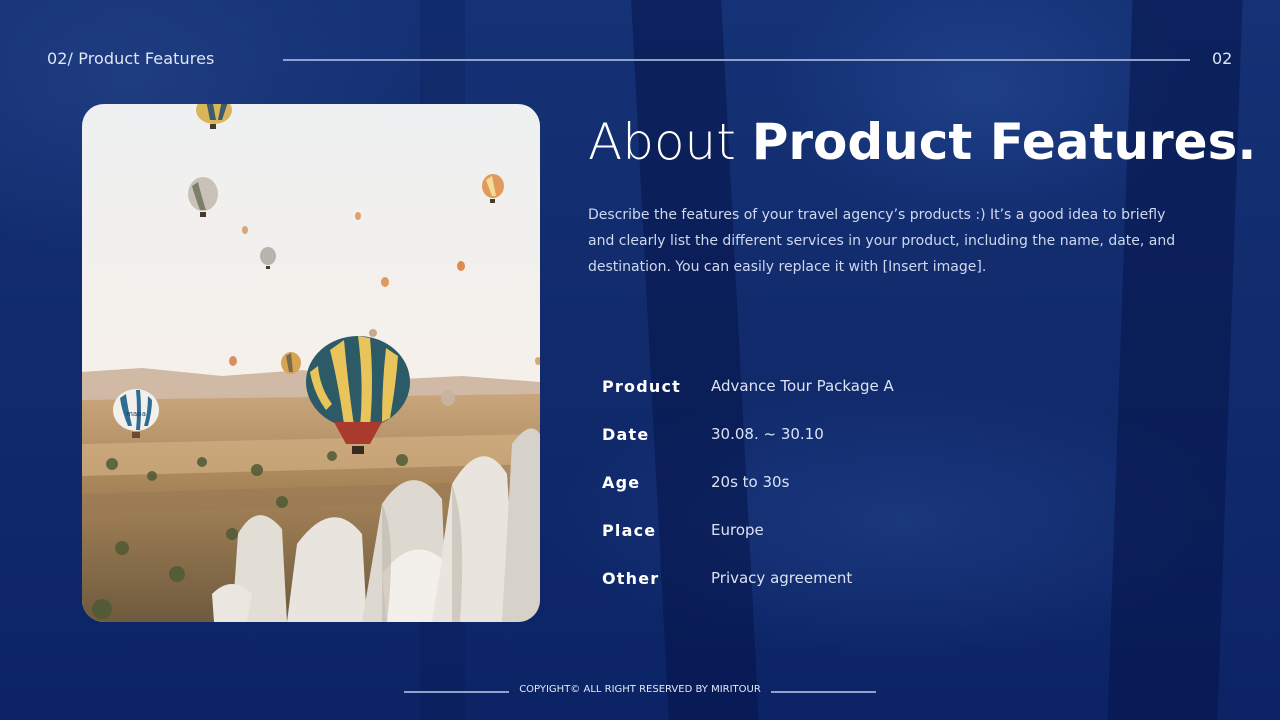 This screenshot has width=1280, height=720. What do you see at coordinates (641, 386) in the screenshot?
I see `spec-label: Product` at bounding box center [641, 386].